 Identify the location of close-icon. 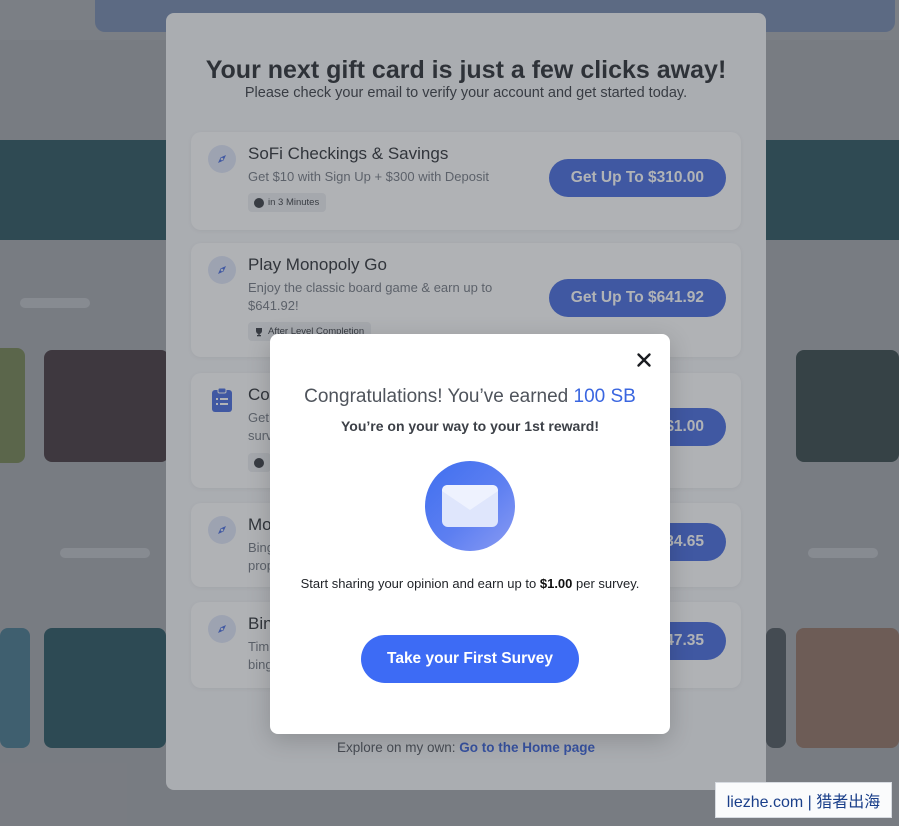
(644, 360).